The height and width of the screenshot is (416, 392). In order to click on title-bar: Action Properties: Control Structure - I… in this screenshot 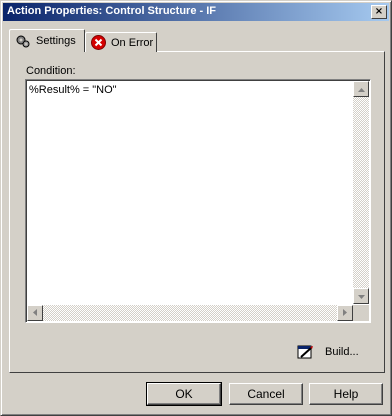, I will do `click(196, 12)`.